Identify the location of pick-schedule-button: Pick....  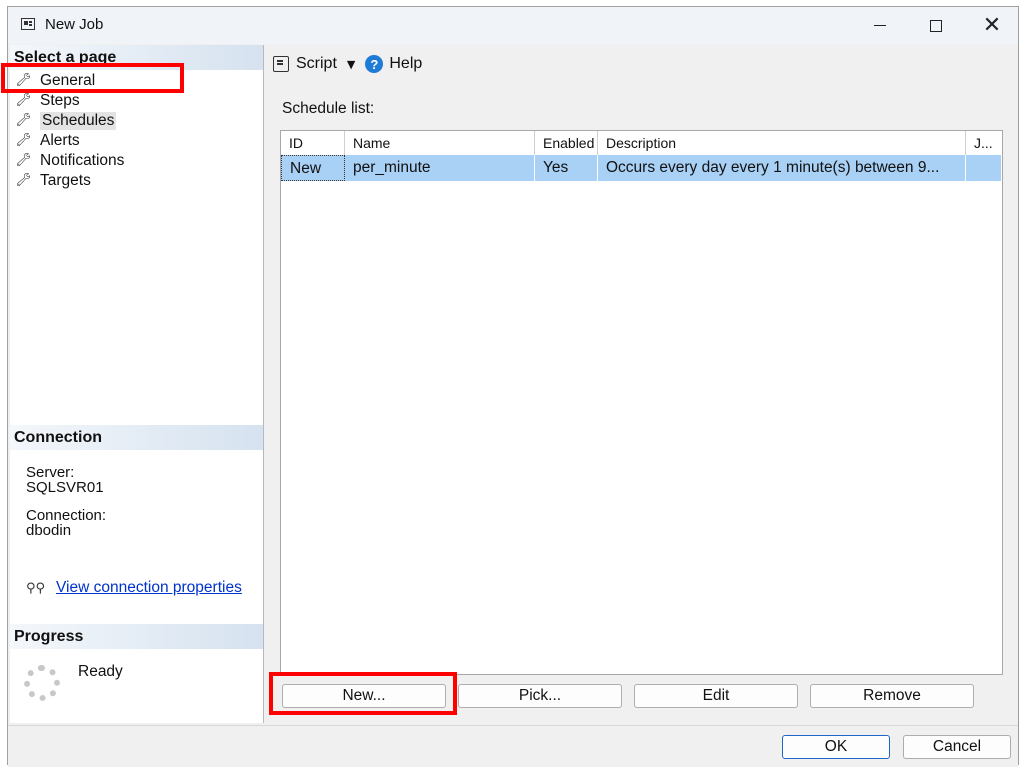
(540, 696).